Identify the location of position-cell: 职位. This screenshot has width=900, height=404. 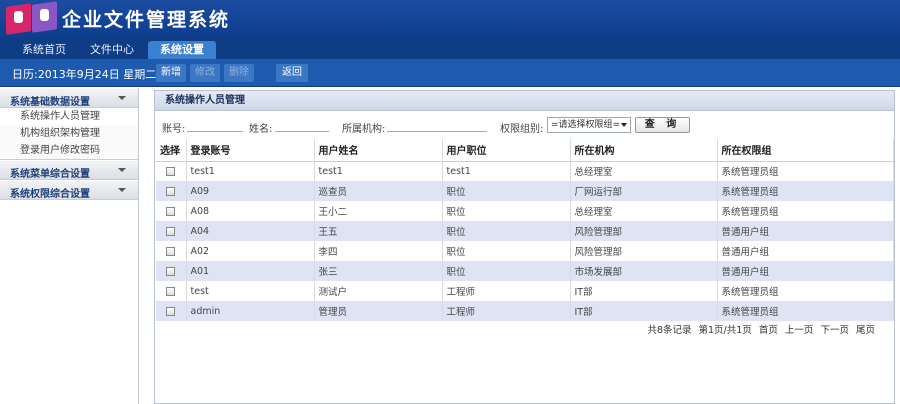
(506, 191).